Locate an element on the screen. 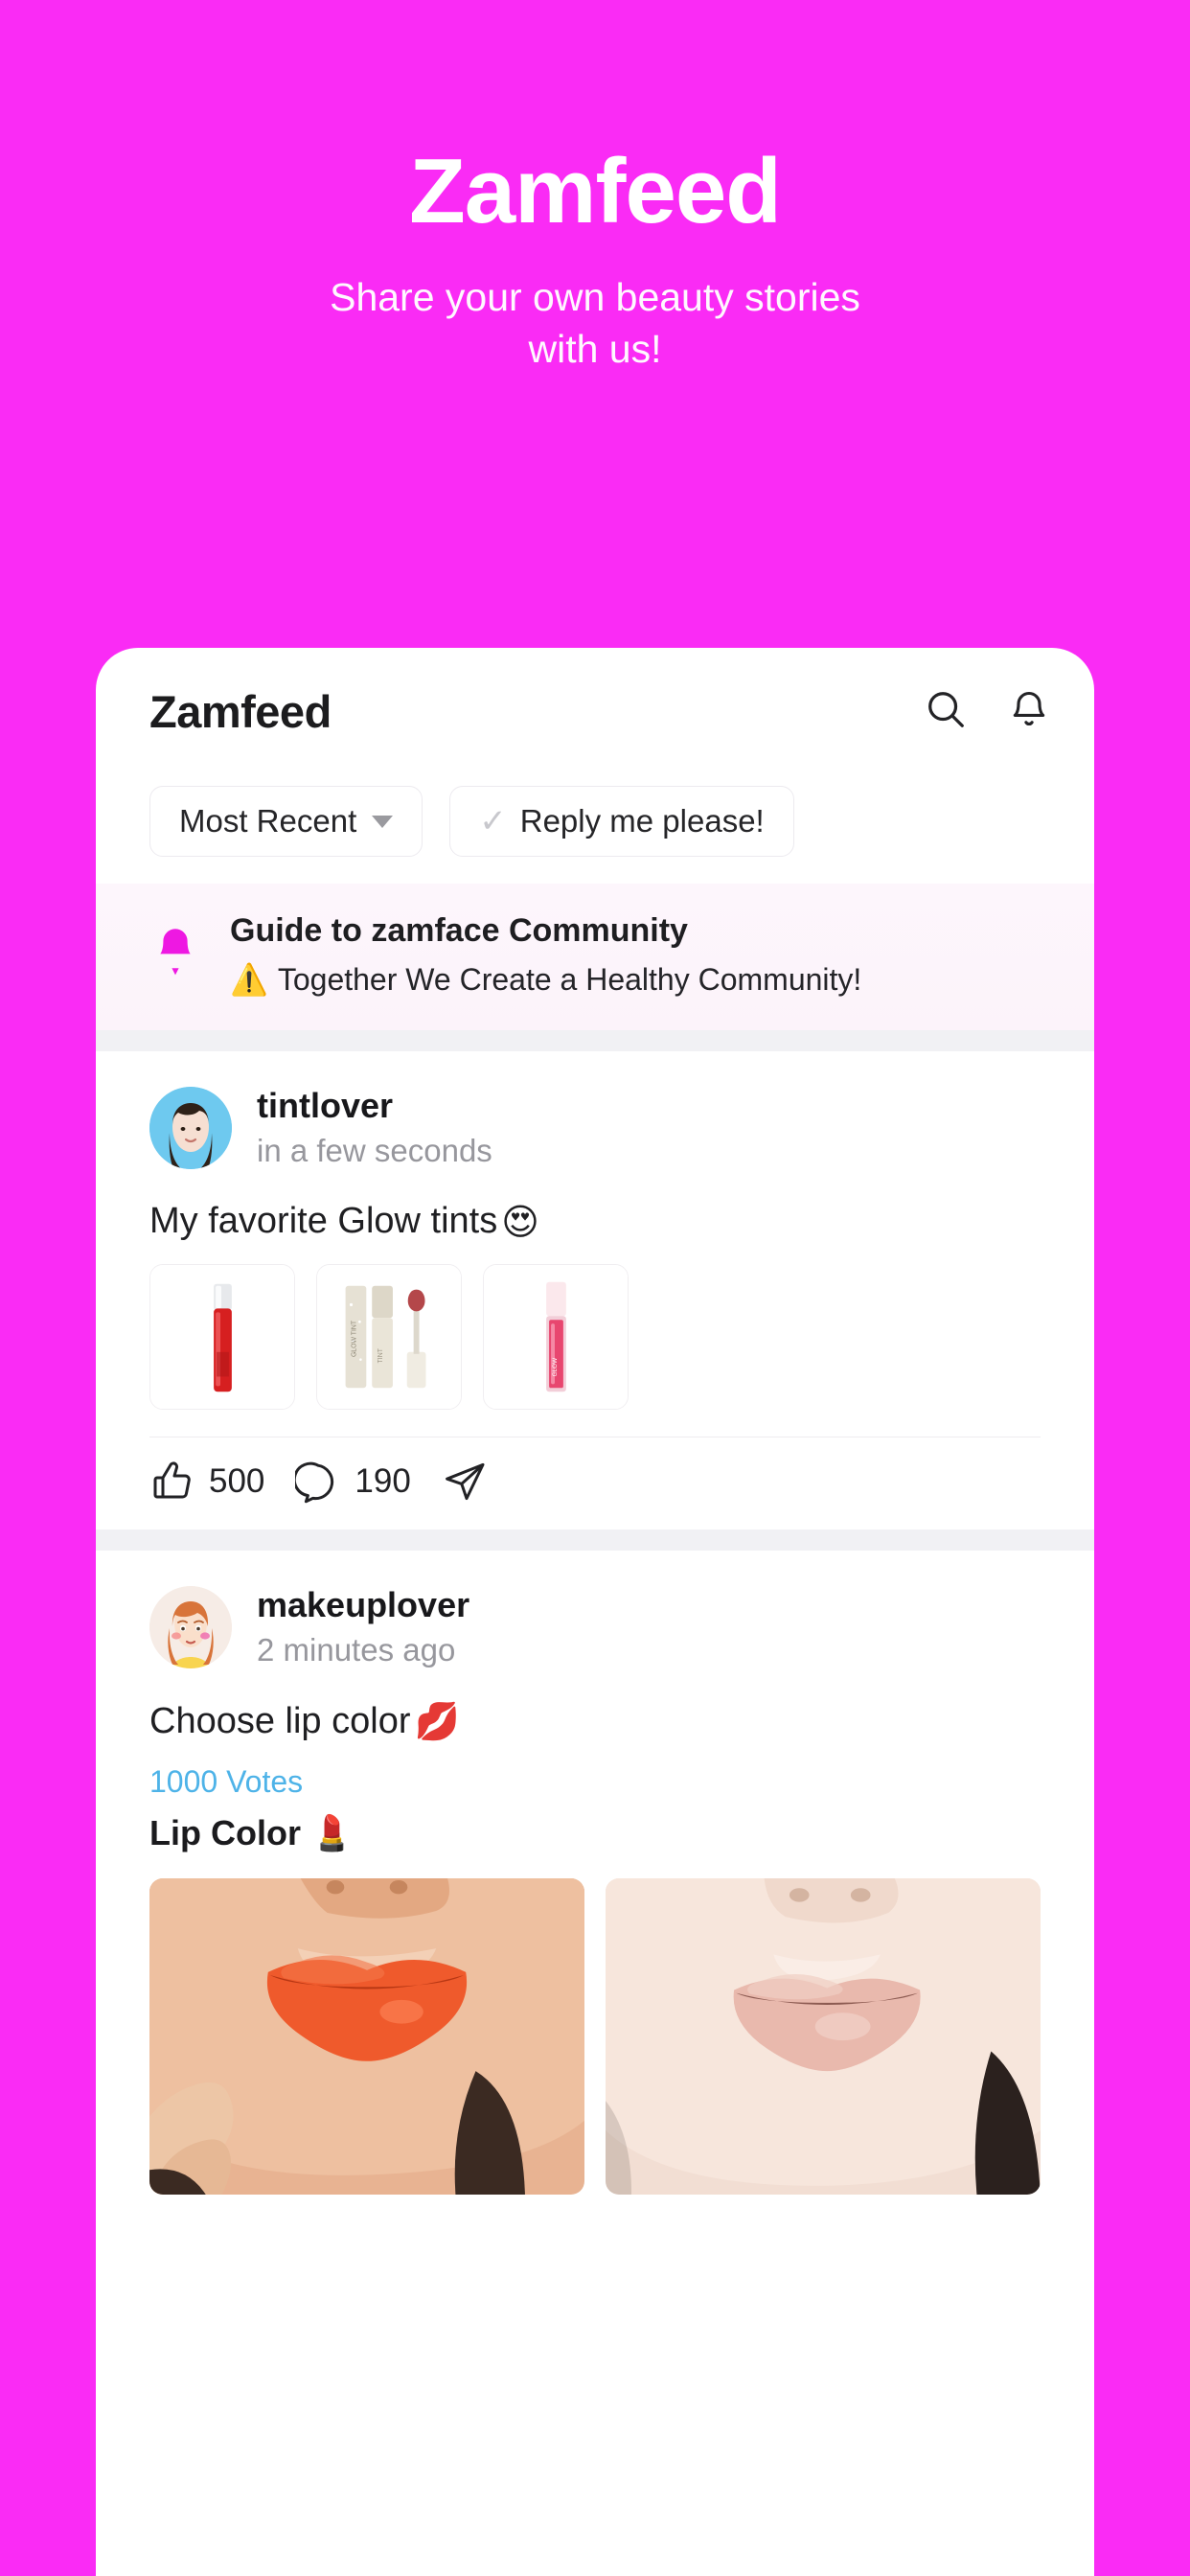 The height and width of the screenshot is (2576, 1190). banner-title: Guide to zamface Community is located at coordinates (459, 930).